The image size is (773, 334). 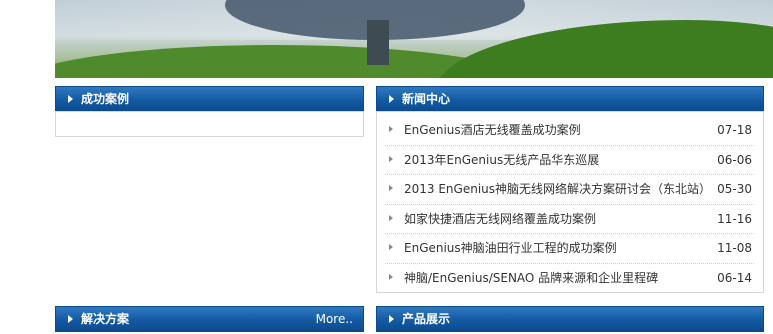 I want to click on more-link: More.., so click(x=334, y=319).